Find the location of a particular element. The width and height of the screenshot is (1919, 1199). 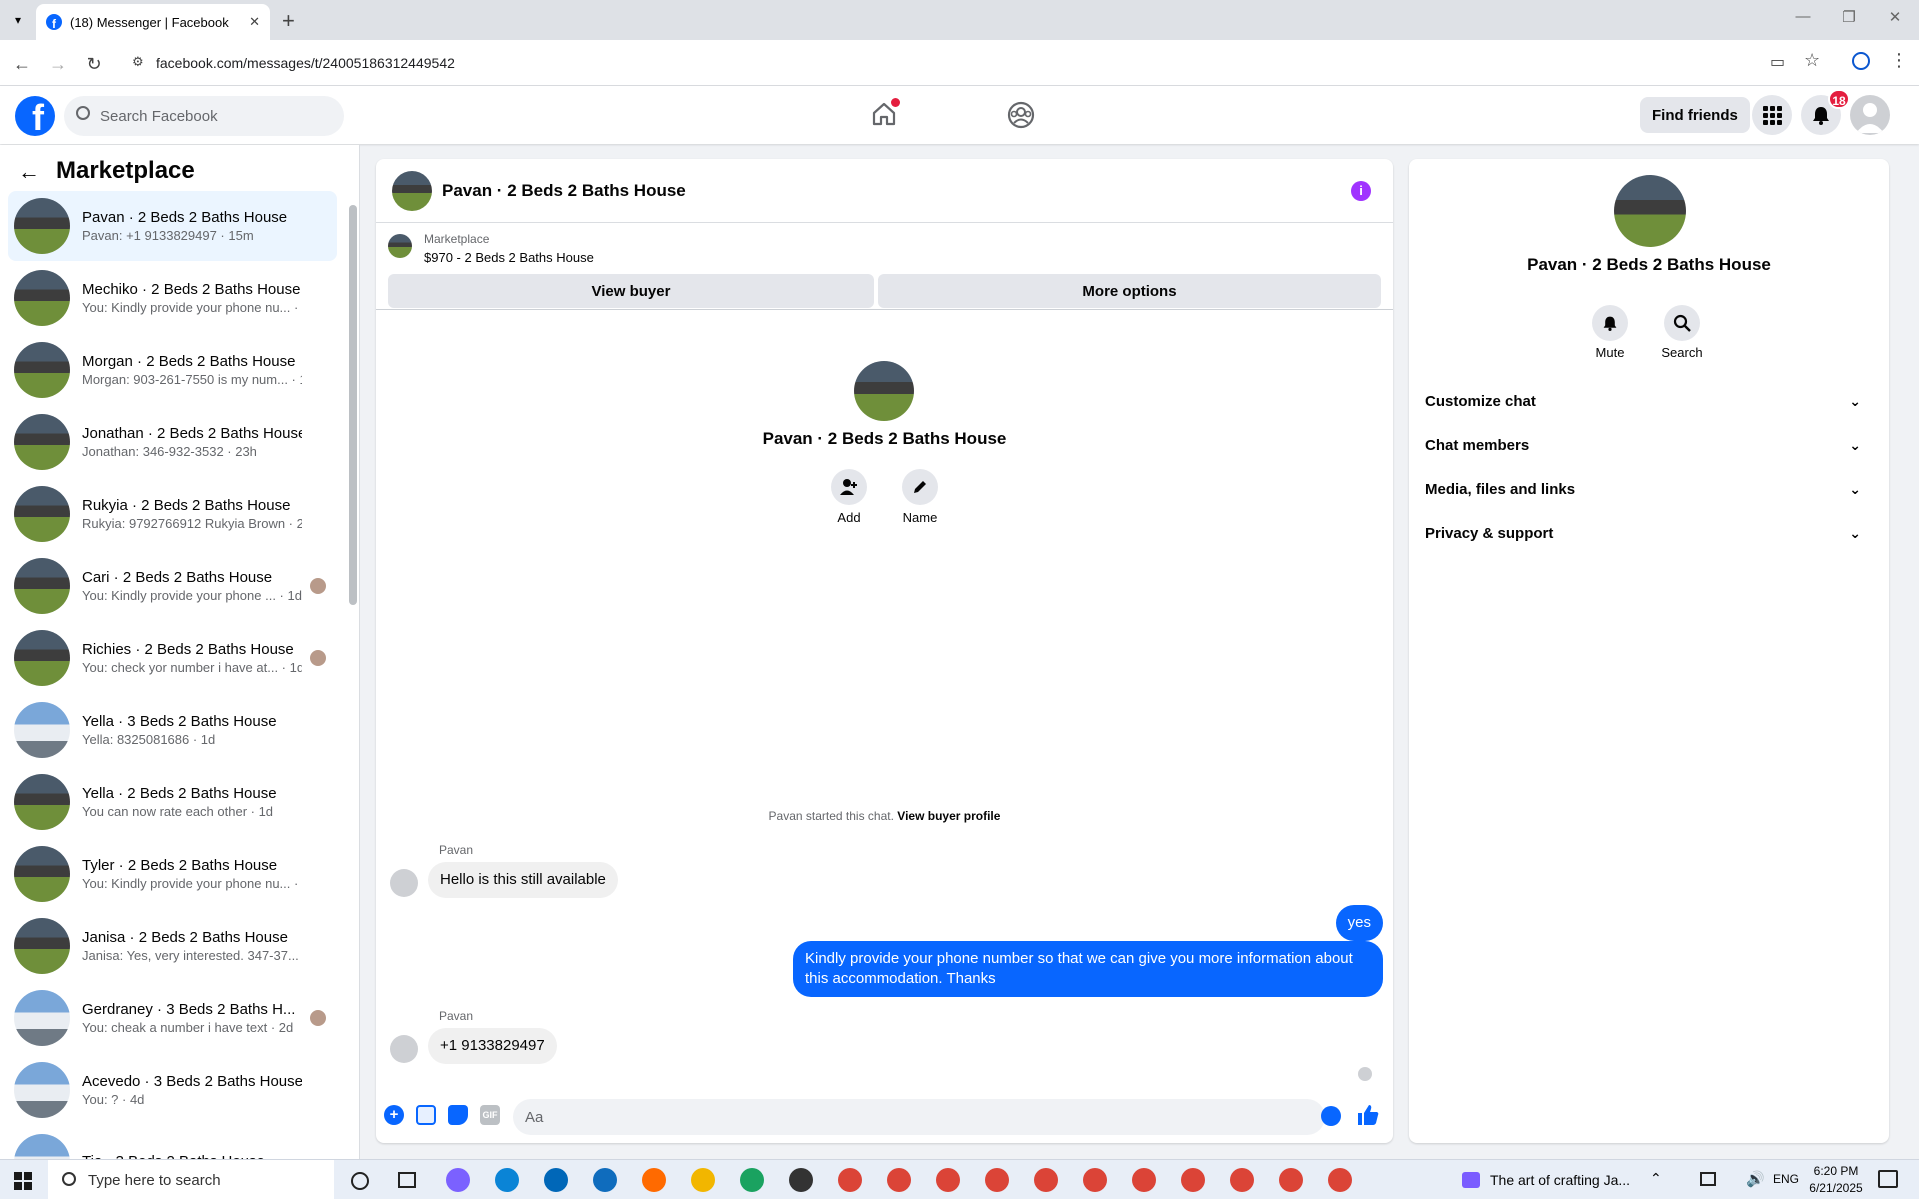

tray-chevron-icon: ⌃ is located at coordinates (1656, 1178).